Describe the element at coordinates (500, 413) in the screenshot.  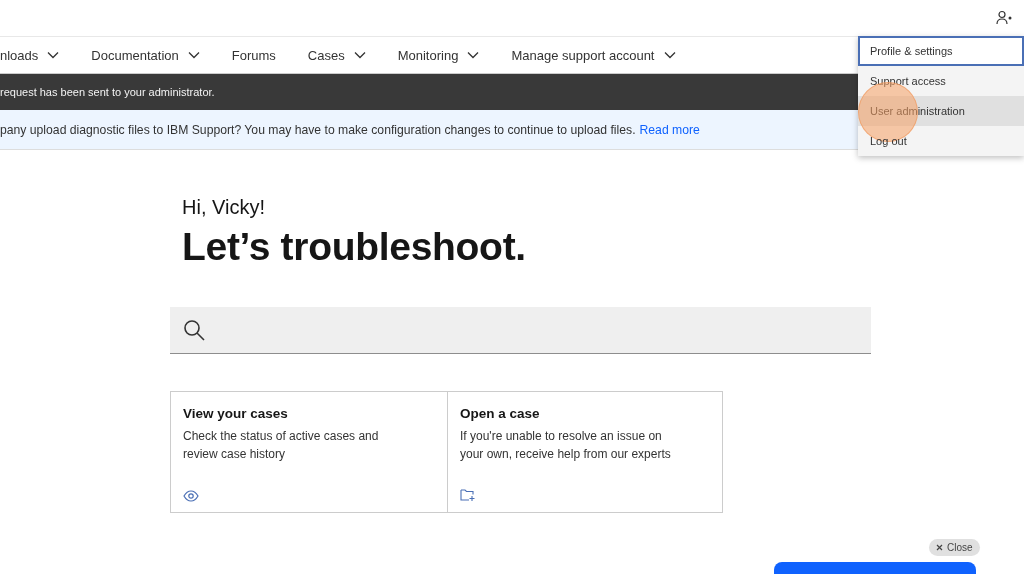
I see `card-title: Open a case` at that location.